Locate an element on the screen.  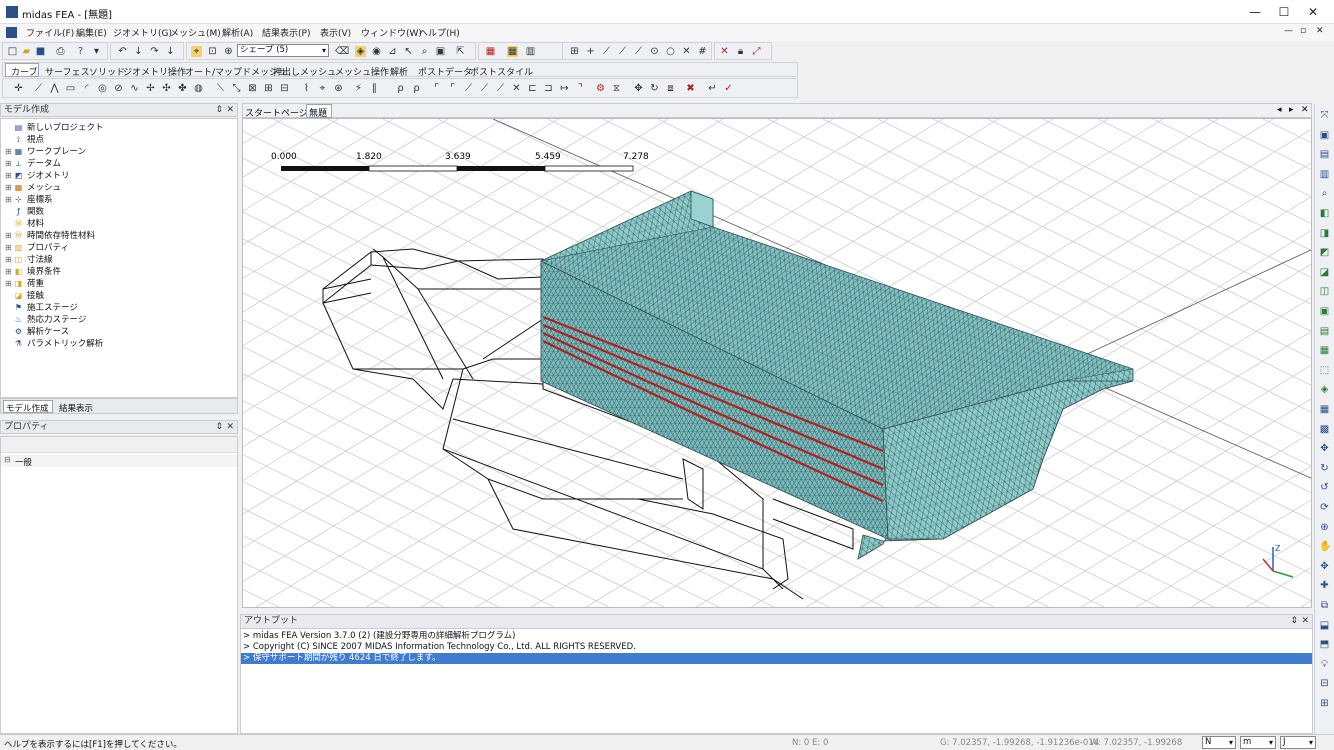
scale-icon: ⧈ is located at coordinates (670, 88).